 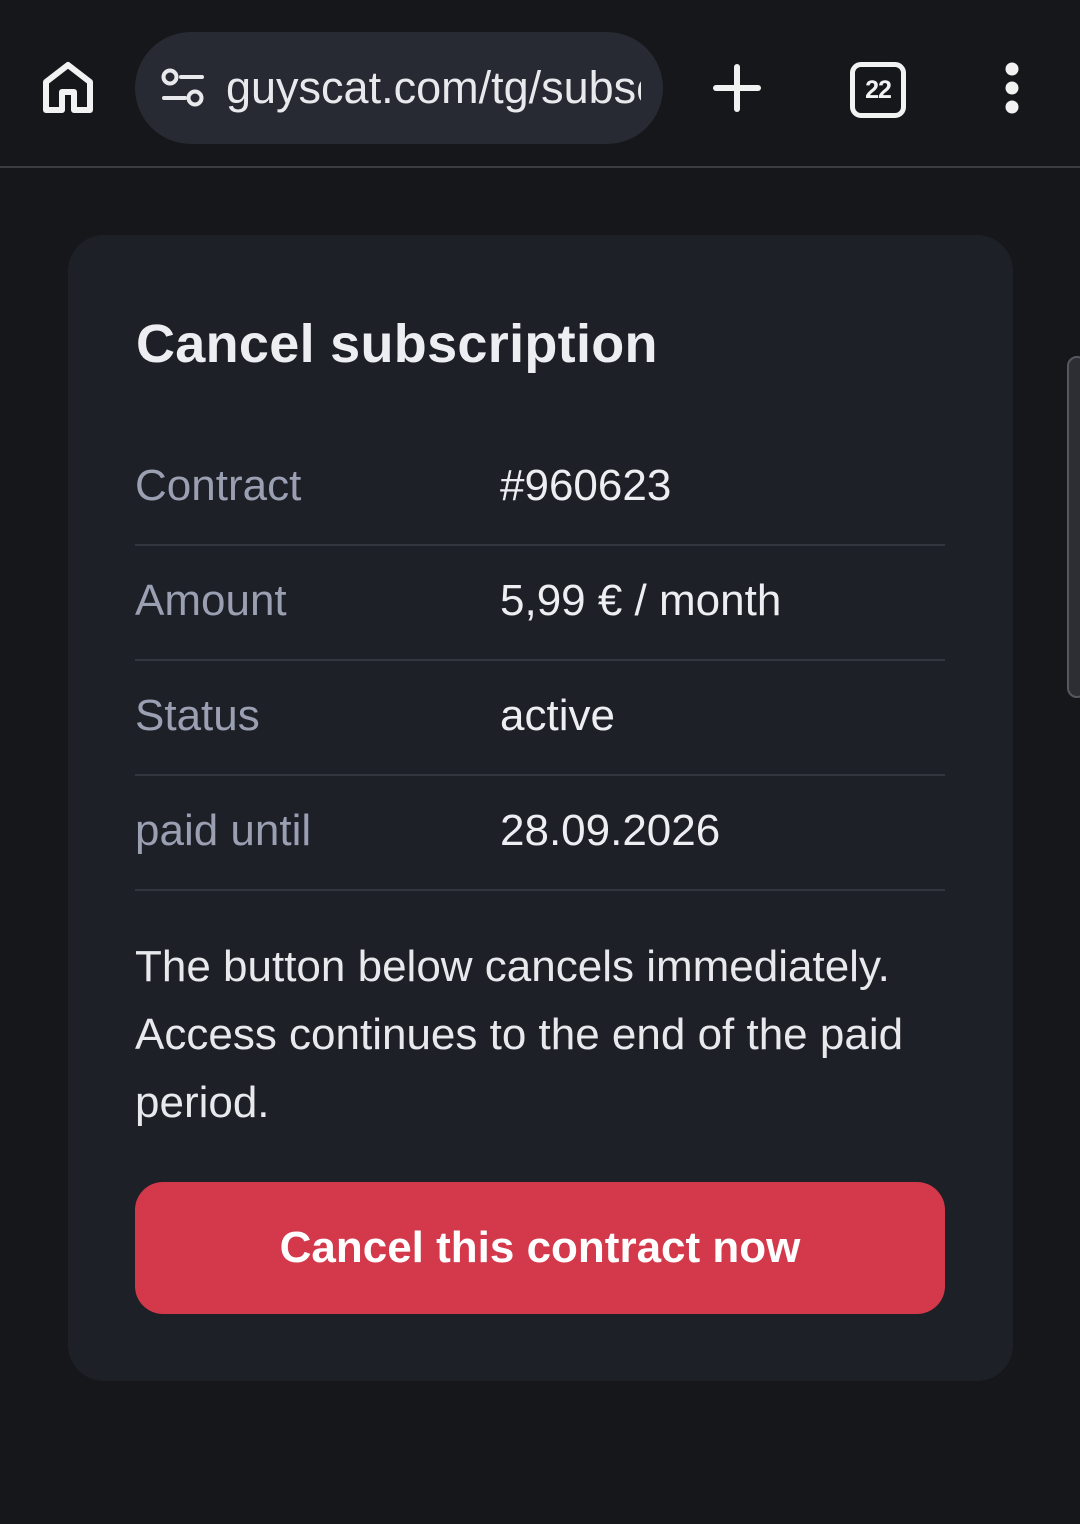 I want to click on new-tab-button, so click(x=737, y=90).